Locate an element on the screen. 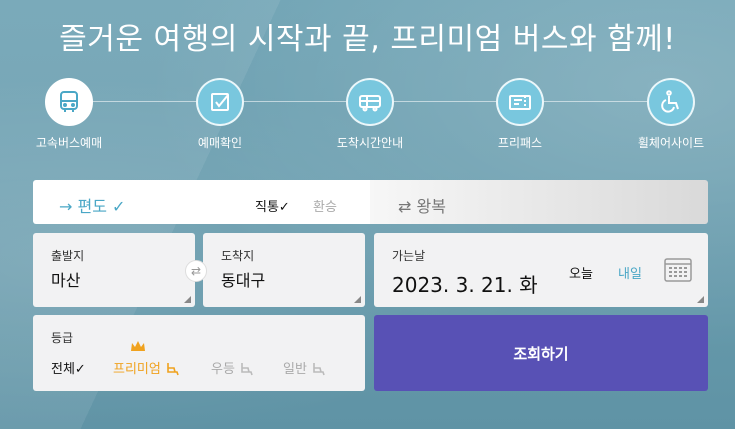  nav-item-express-booking: 고속버스예매 is located at coordinates (69, 114).